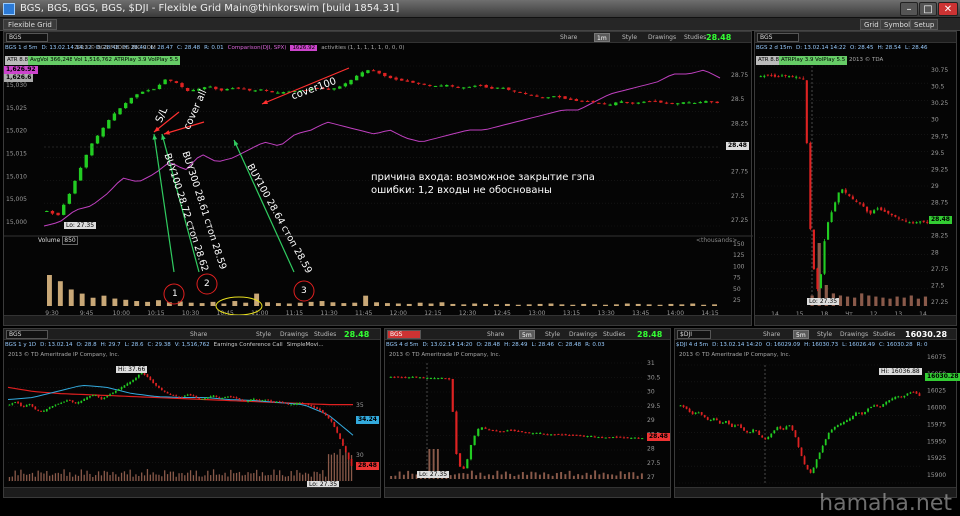 The image size is (960, 516). I want to click on rt-axis-label: 29.5, so click(938, 153).